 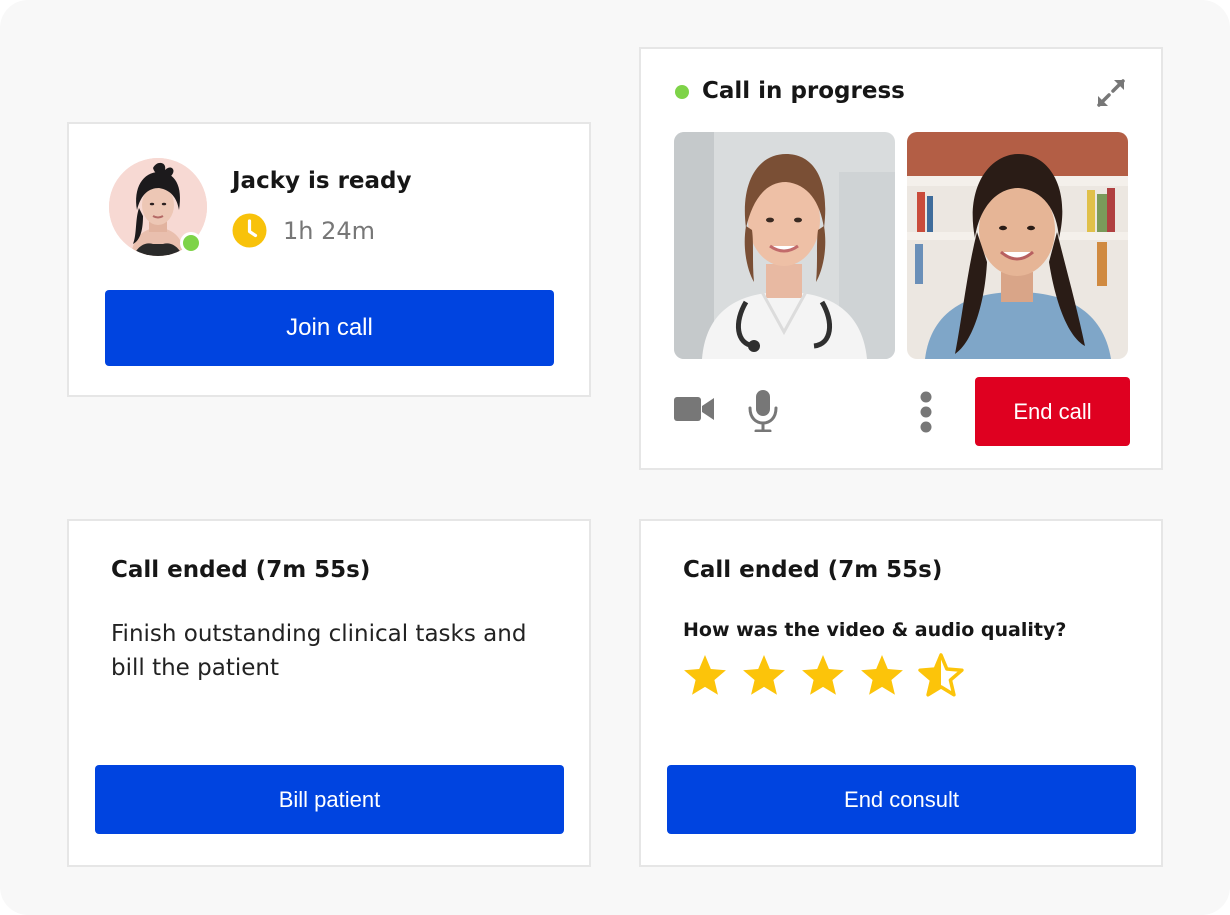 I want to click on video-camera-icon, so click(x=694, y=409).